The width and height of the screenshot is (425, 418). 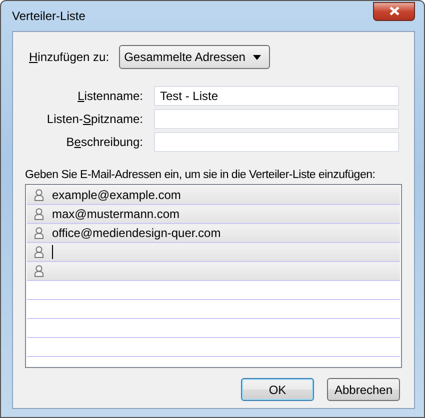 What do you see at coordinates (276, 96) in the screenshot?
I see `text-field: Test - Liste` at bounding box center [276, 96].